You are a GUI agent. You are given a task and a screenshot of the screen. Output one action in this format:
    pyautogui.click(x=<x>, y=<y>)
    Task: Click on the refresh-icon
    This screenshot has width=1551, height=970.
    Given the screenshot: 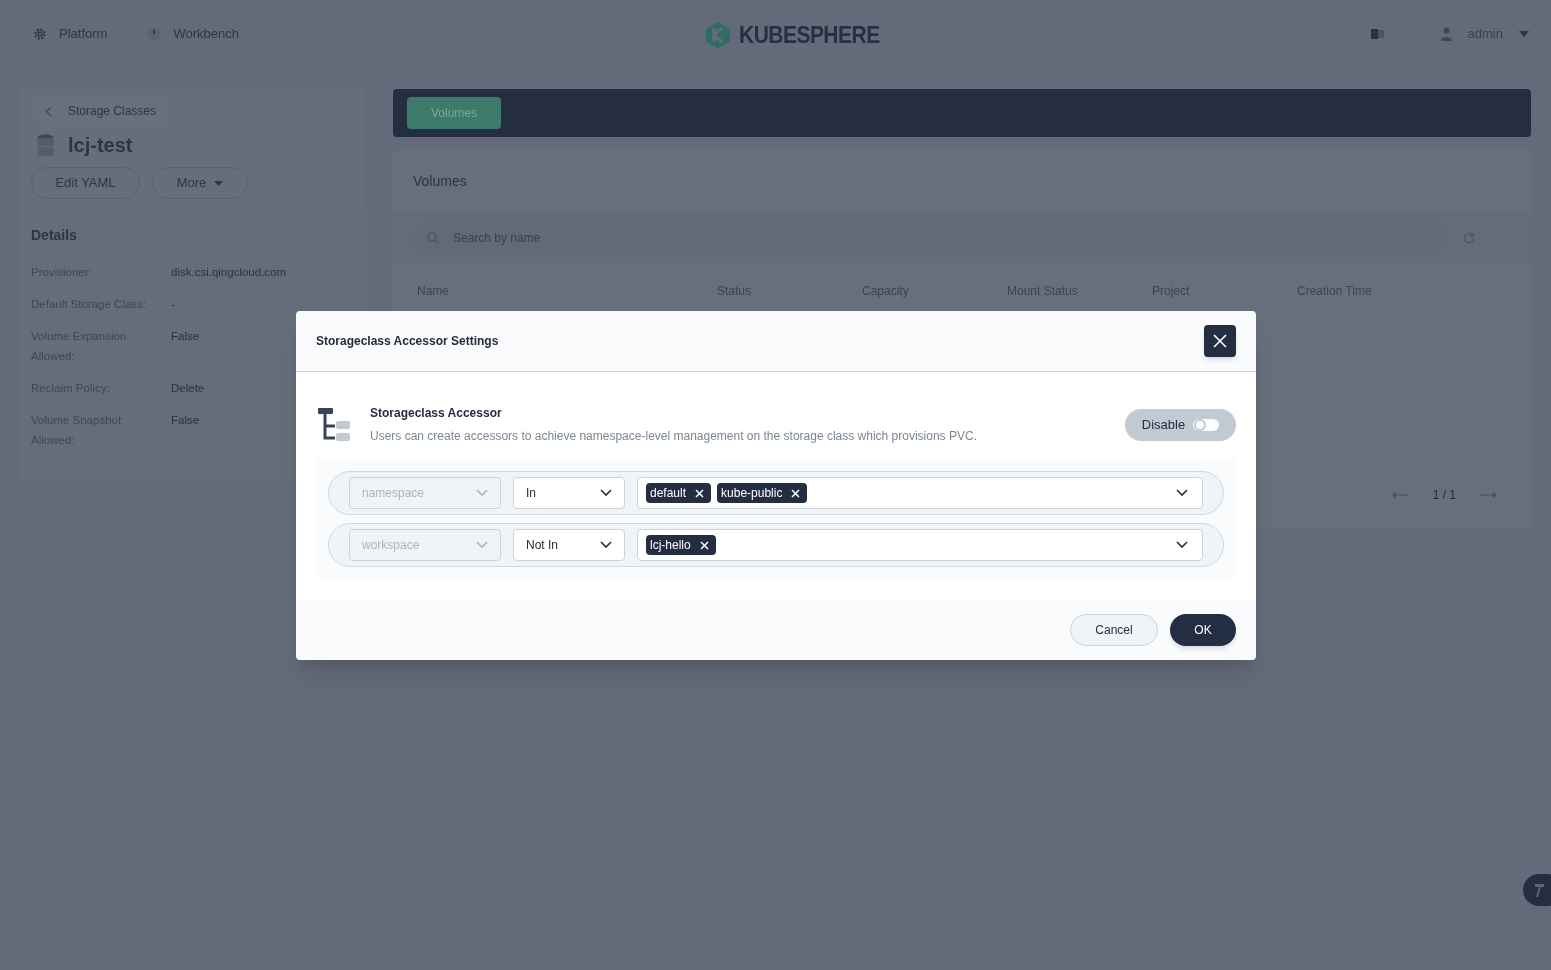 What is the action you would take?
    pyautogui.click(x=1469, y=238)
    